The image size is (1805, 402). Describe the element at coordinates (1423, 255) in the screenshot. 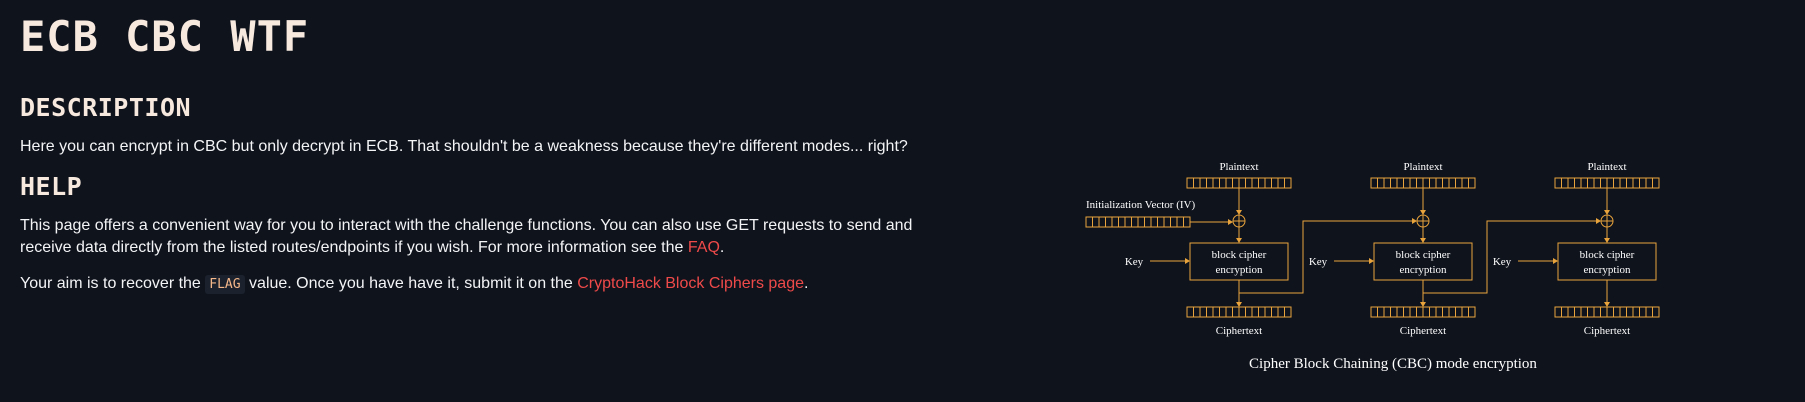

I see `block-cipher-label-2: block cipher` at that location.